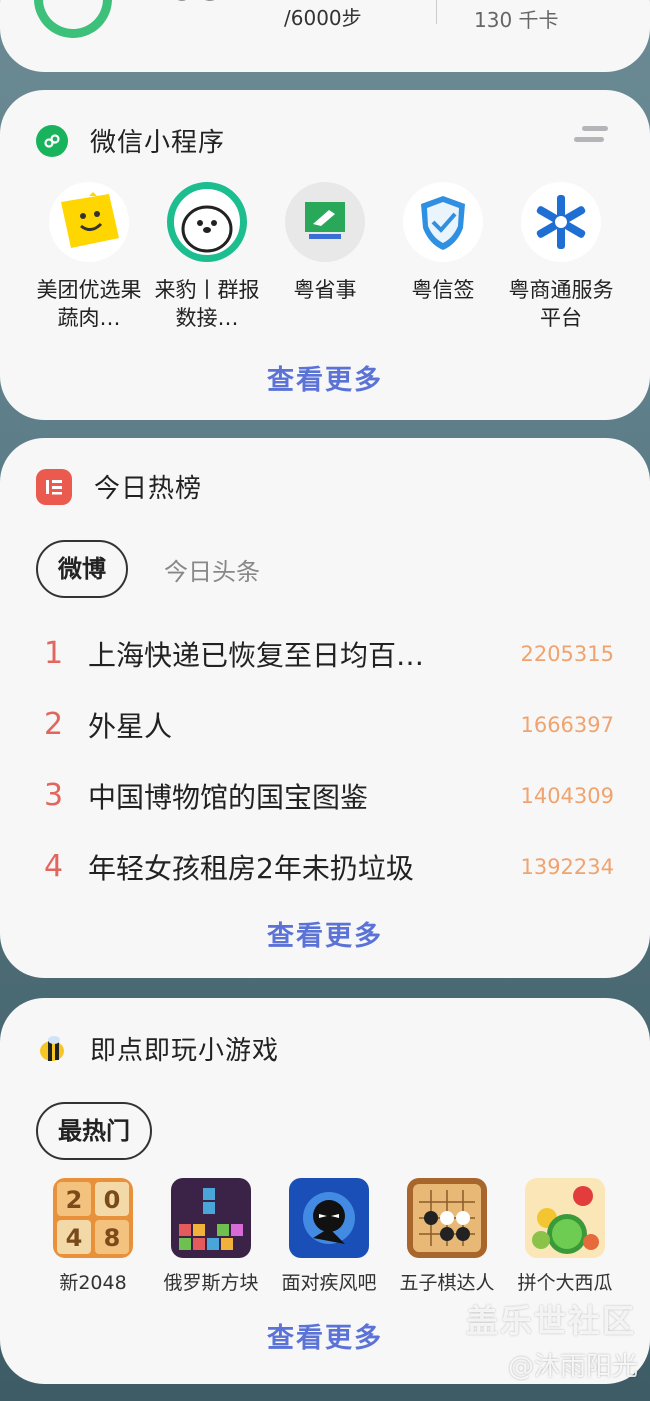 This screenshot has height=1401, width=650. I want to click on yueshengshi-icon, so click(325, 222).